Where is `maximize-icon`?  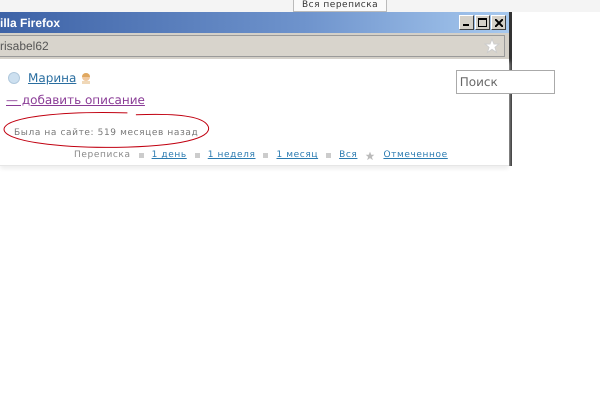
maximize-icon is located at coordinates (482, 22).